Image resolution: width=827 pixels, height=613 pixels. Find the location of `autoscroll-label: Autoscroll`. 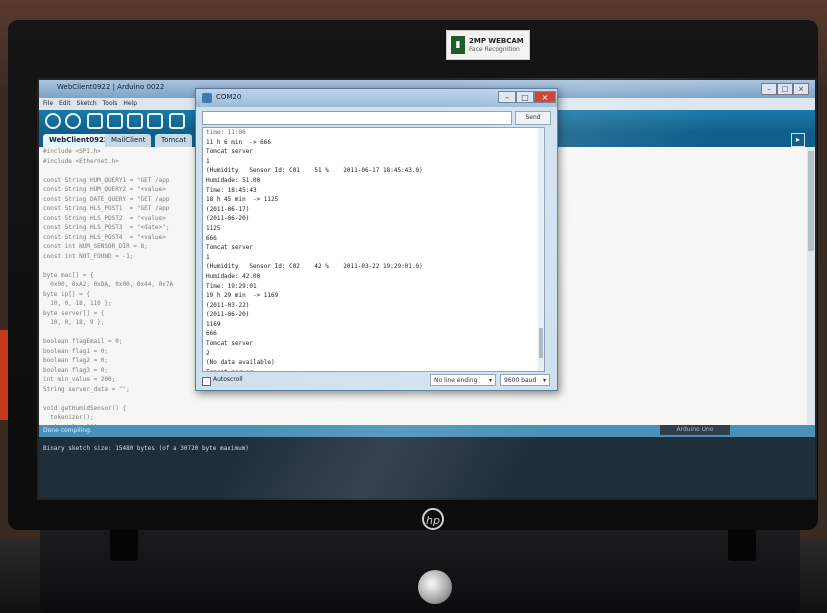

autoscroll-label: Autoscroll is located at coordinates (228, 379).